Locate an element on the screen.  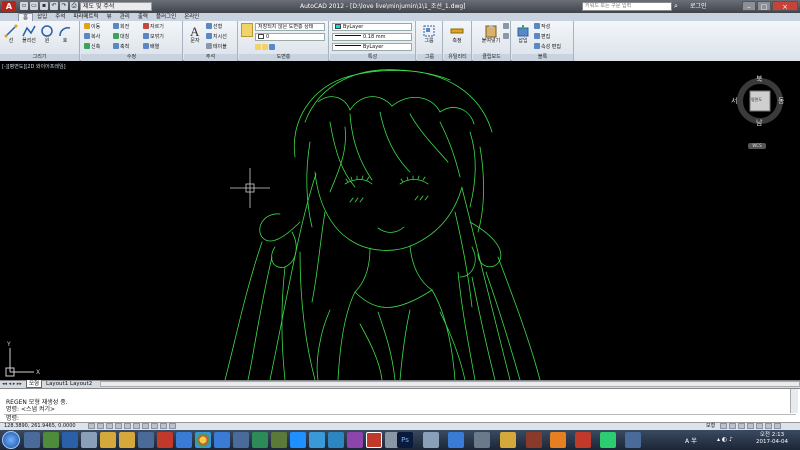
taskbar-app3-icon is located at coordinates (165, 440).